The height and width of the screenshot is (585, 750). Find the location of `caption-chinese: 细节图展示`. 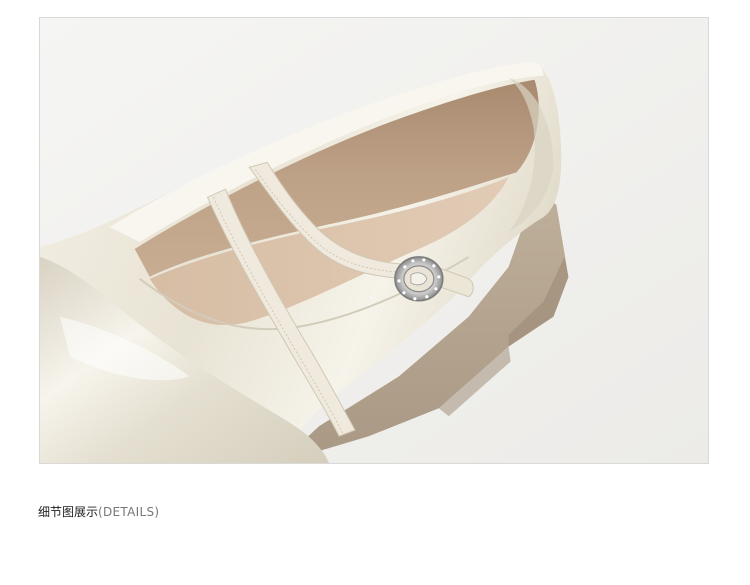

caption-chinese: 细节图展示 is located at coordinates (68, 512).